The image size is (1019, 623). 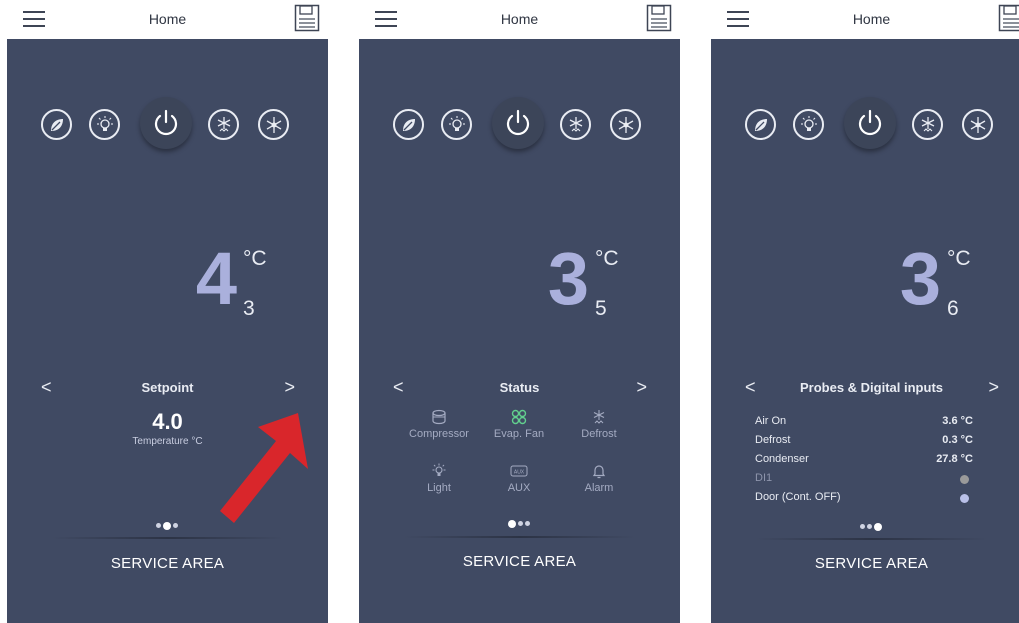 What do you see at coordinates (771, 421) in the screenshot?
I see `probe-name: Air On` at bounding box center [771, 421].